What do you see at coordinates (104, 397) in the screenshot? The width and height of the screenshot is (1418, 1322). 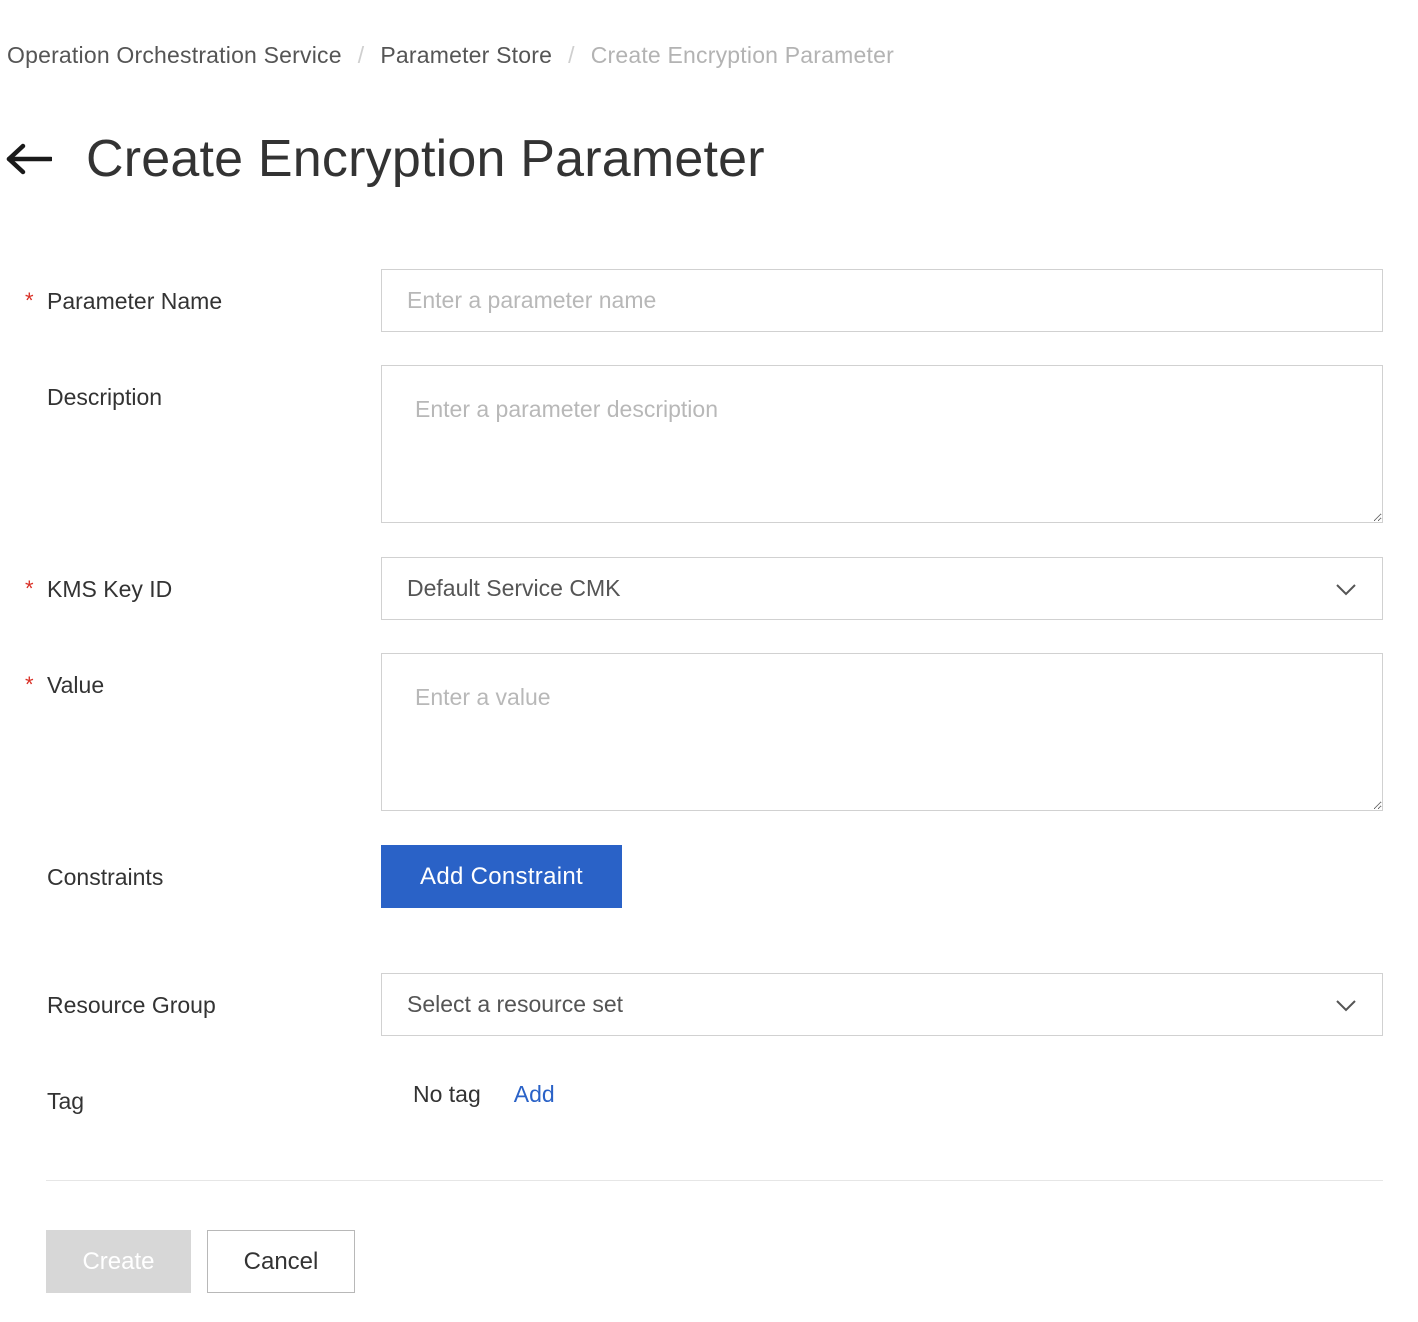 I see `description-label-text: Description` at bounding box center [104, 397].